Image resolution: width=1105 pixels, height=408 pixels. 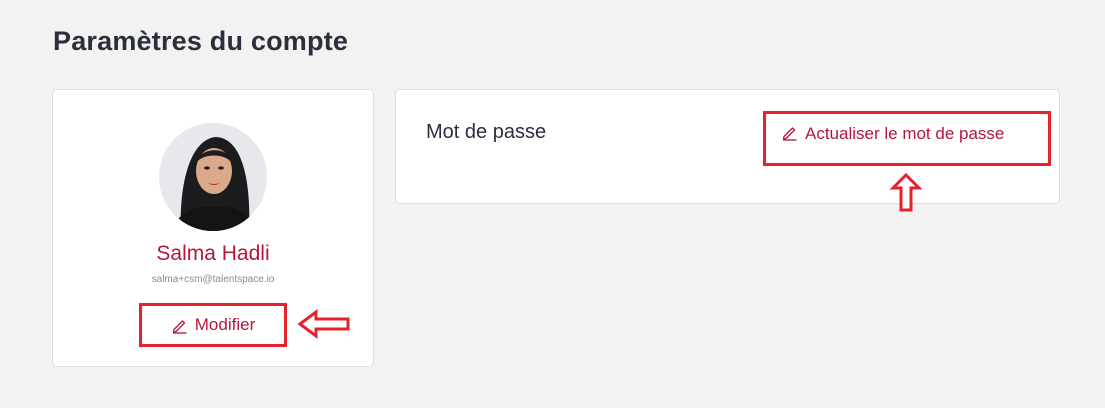 I want to click on avatar, so click(x=213, y=177).